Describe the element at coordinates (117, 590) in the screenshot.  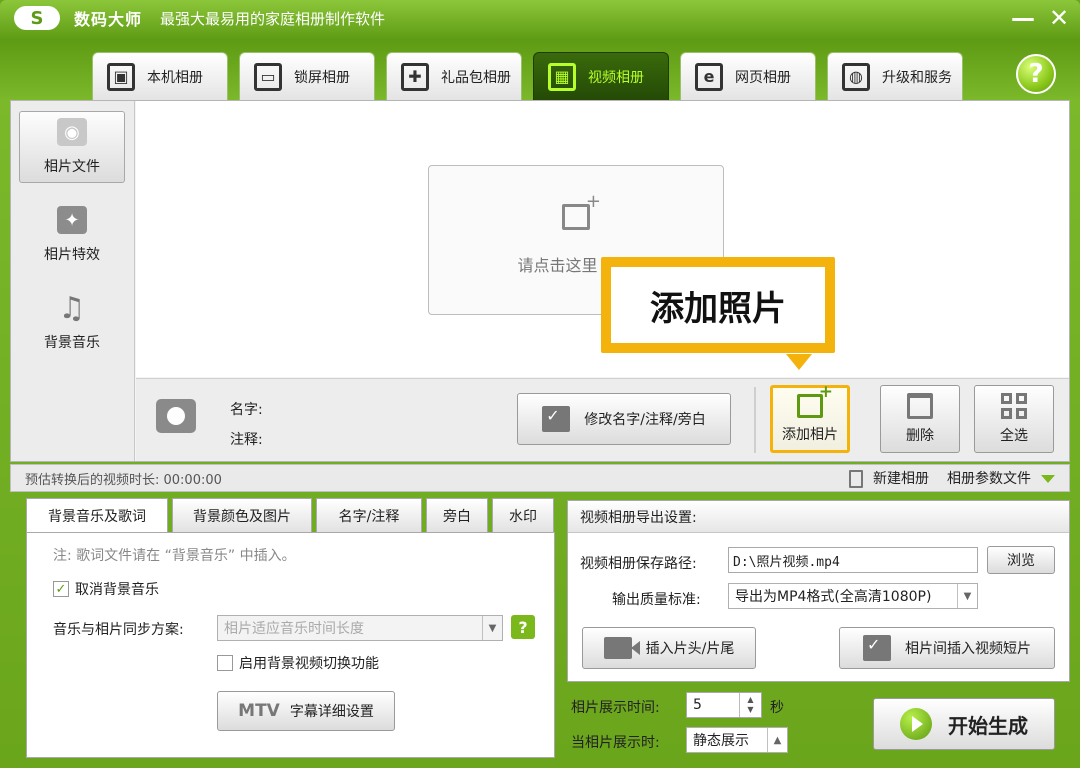
I see `cancel-music-label: 取消背景音乐` at that location.